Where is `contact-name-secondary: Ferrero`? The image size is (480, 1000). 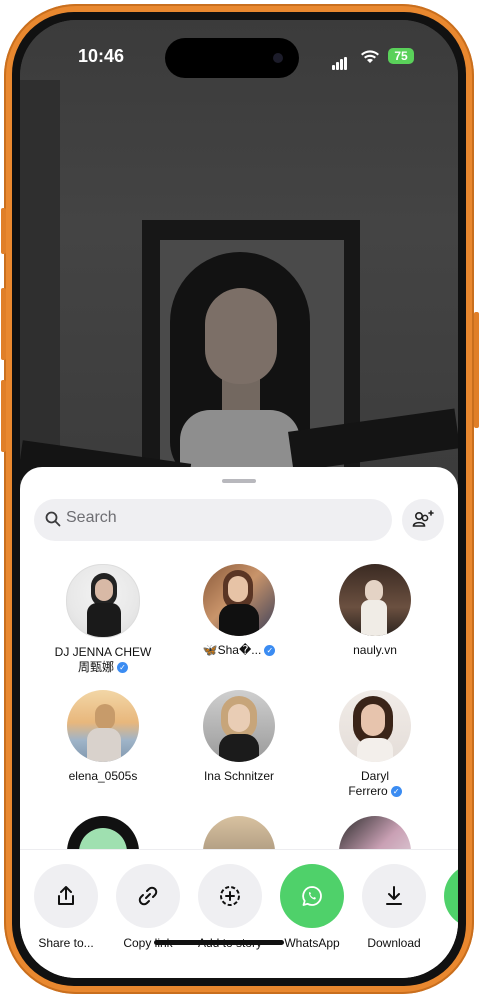 contact-name-secondary: Ferrero is located at coordinates (368, 791).